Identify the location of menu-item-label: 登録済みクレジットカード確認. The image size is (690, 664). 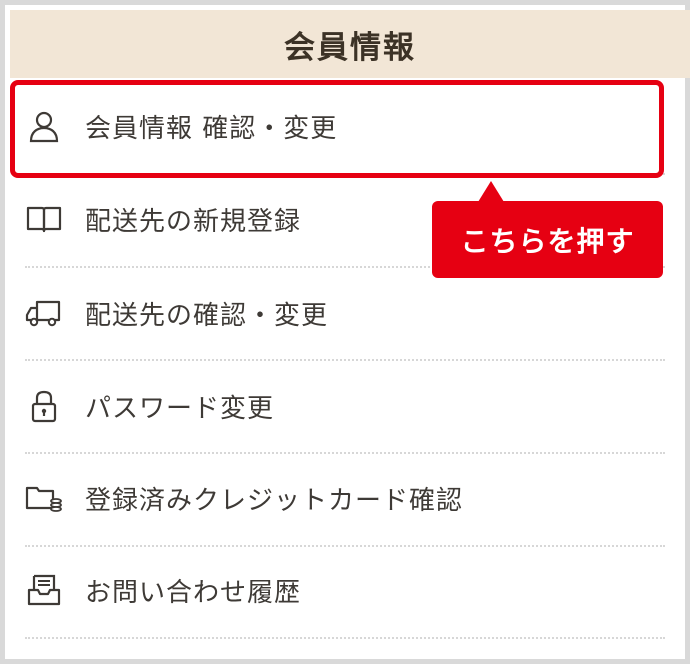
(274, 500).